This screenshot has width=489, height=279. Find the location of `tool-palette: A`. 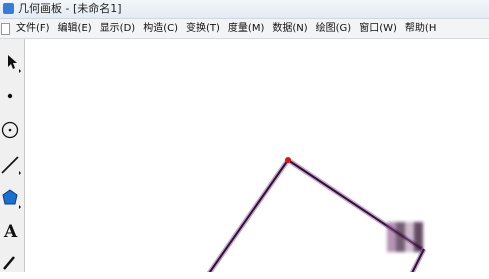

tool-palette: A is located at coordinates (12, 155).